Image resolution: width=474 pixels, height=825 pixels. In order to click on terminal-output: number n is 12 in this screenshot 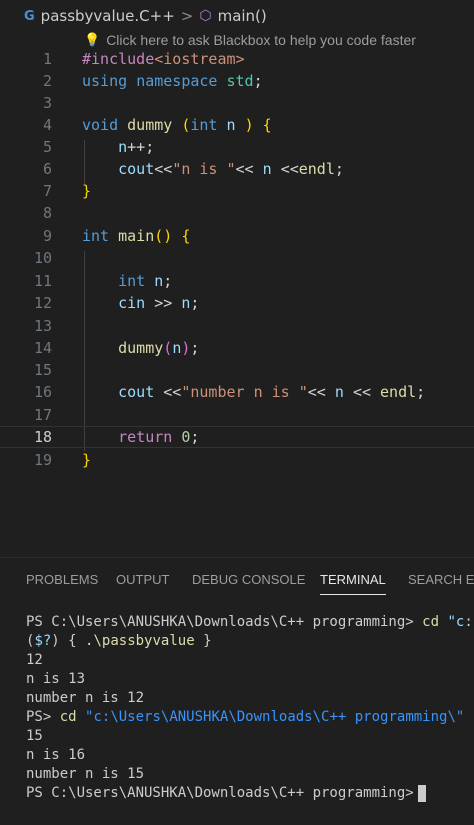, I will do `click(85, 698)`.